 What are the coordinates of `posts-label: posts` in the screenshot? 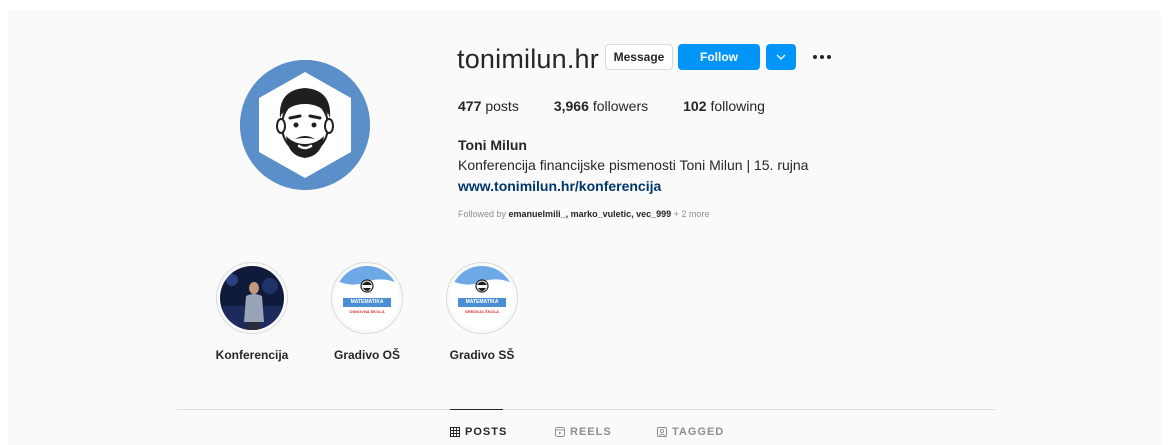 It's located at (502, 106).